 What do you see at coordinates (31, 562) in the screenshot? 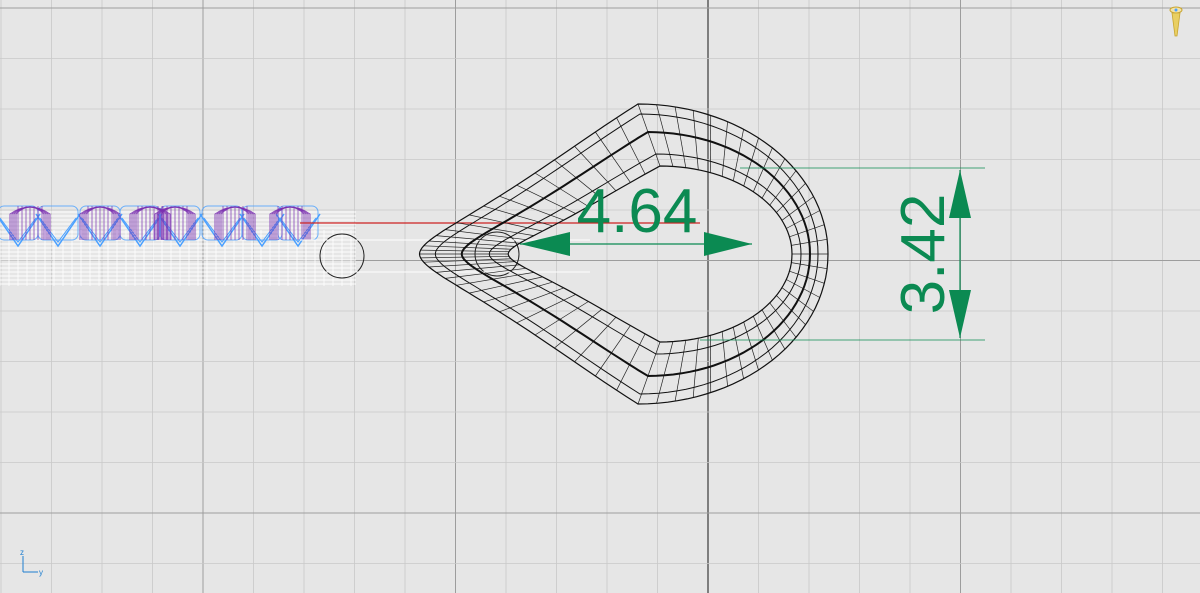
I see `axis-indicator: z y` at bounding box center [31, 562].